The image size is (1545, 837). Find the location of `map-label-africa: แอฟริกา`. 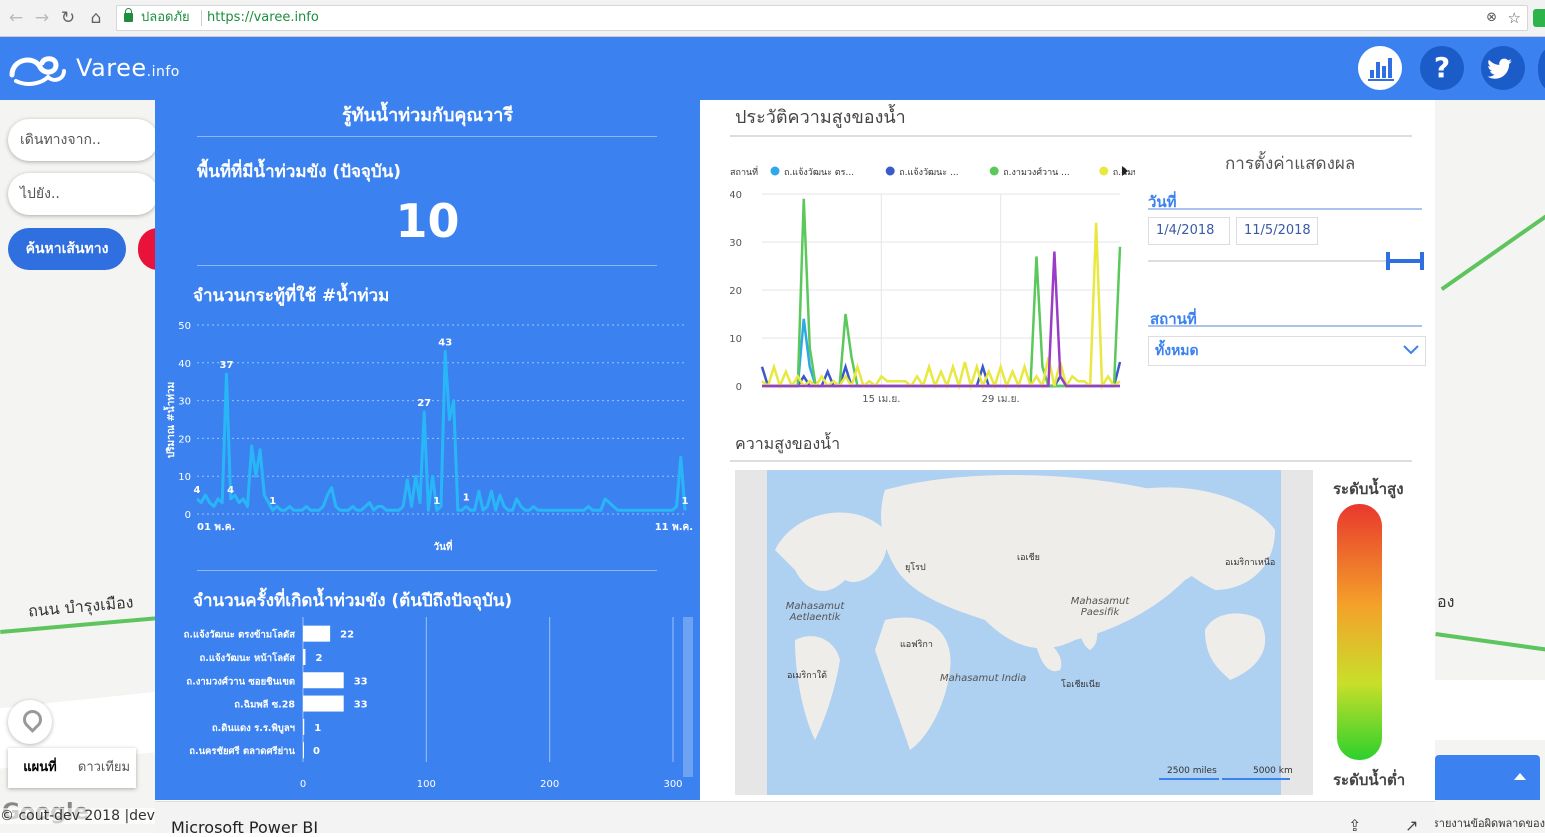

map-label-africa: แอฟริกา is located at coordinates (916, 645).